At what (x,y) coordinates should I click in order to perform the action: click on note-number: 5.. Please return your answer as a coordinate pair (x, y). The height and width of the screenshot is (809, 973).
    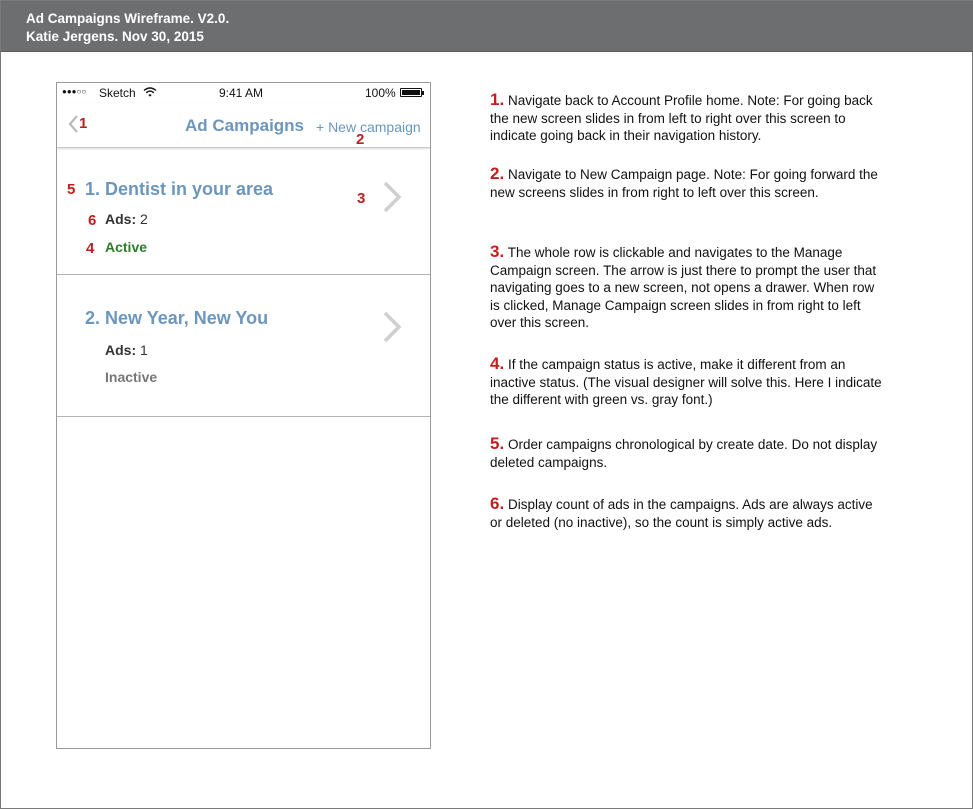
    Looking at the image, I should click on (497, 443).